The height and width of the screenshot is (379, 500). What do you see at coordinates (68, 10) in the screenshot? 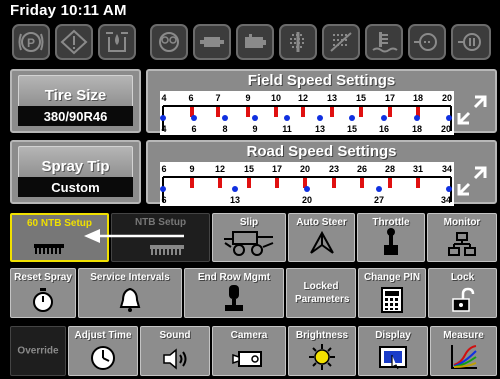
I see `clock-label: Friday 10:11 AM` at bounding box center [68, 10].